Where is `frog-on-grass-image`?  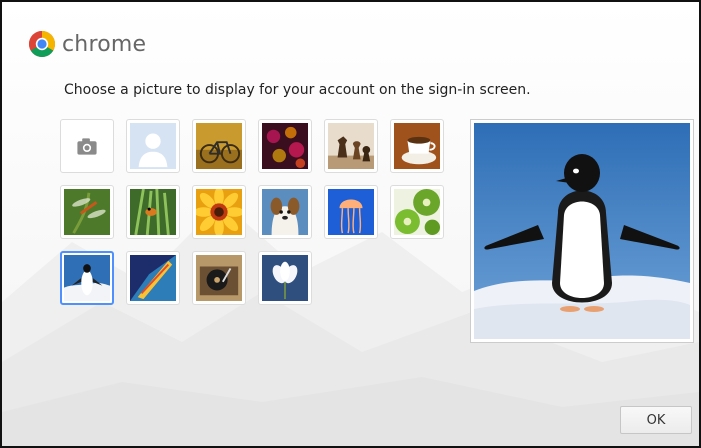 frog-on-grass-image is located at coordinates (153, 212).